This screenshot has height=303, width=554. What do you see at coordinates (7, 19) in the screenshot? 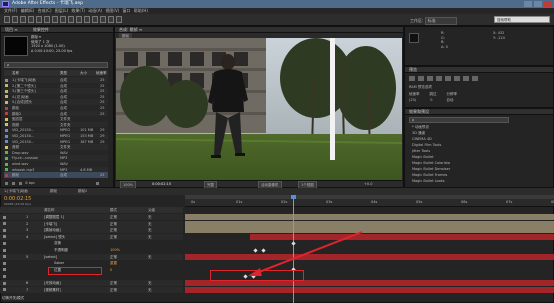
I see `home-icon` at bounding box center [7, 19].